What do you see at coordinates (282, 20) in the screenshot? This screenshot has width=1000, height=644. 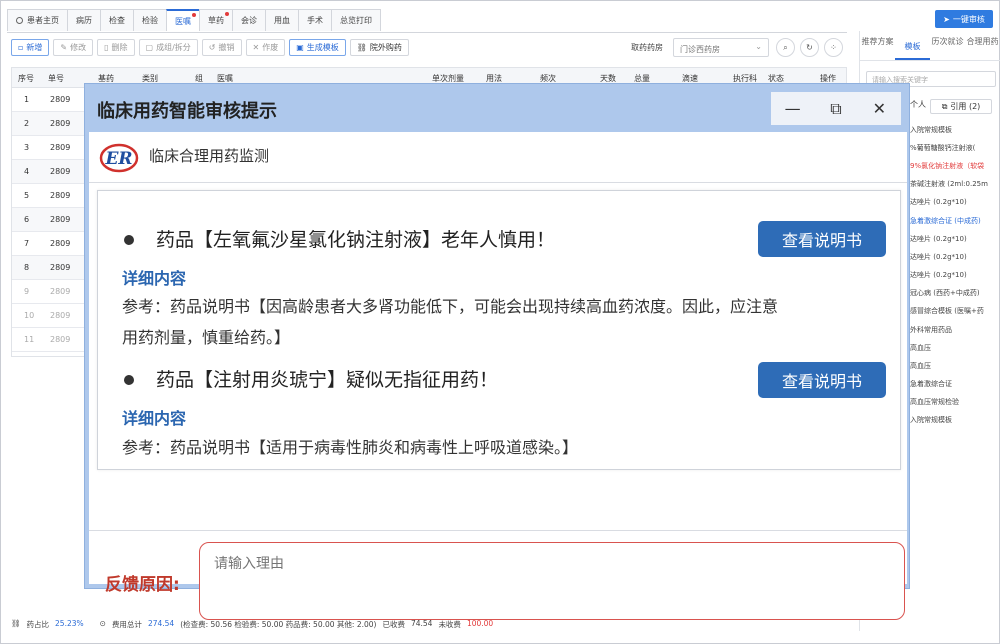 I see `tab-blood: 用血` at bounding box center [282, 20].